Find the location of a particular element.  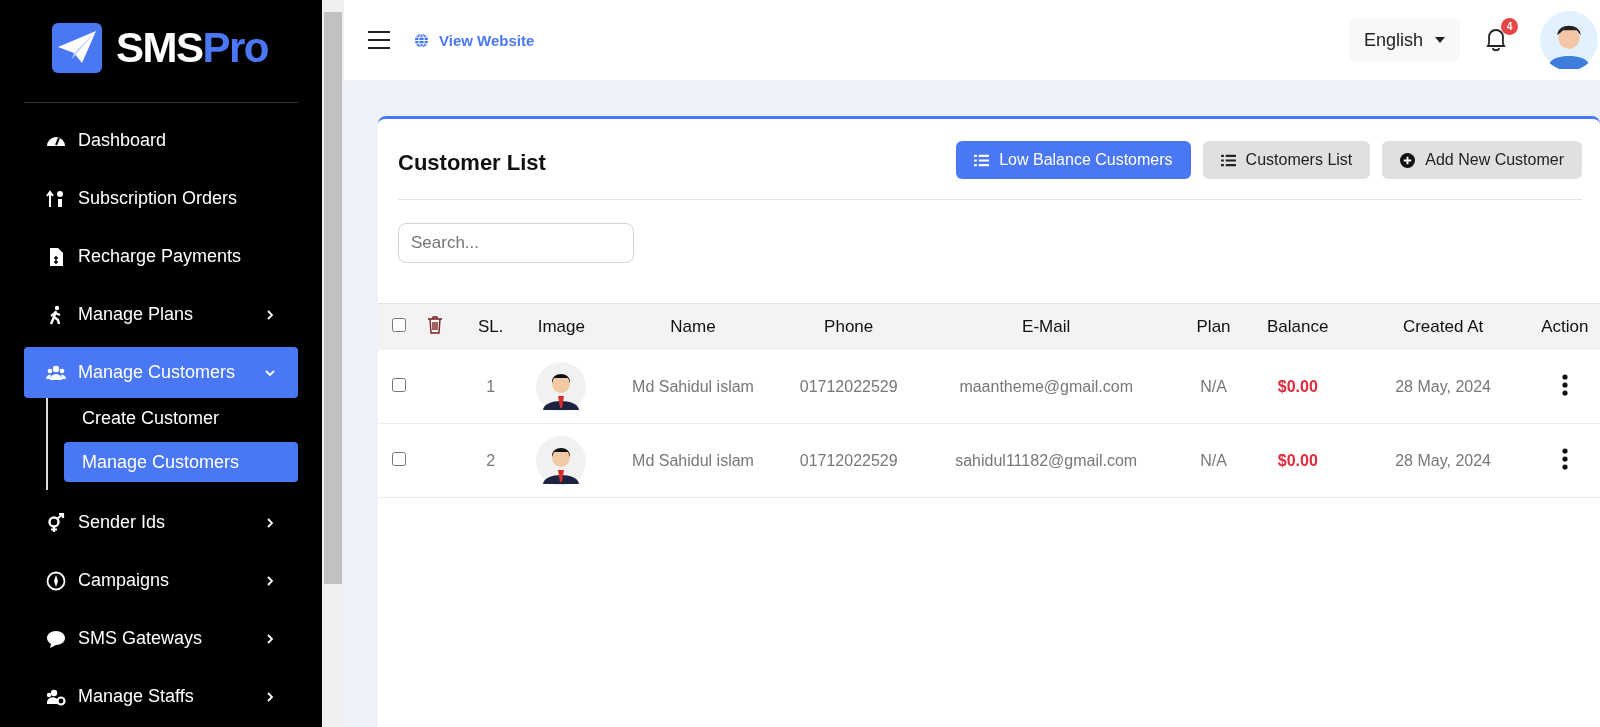

sidebar-item: Campaigns is located at coordinates (161, 580).